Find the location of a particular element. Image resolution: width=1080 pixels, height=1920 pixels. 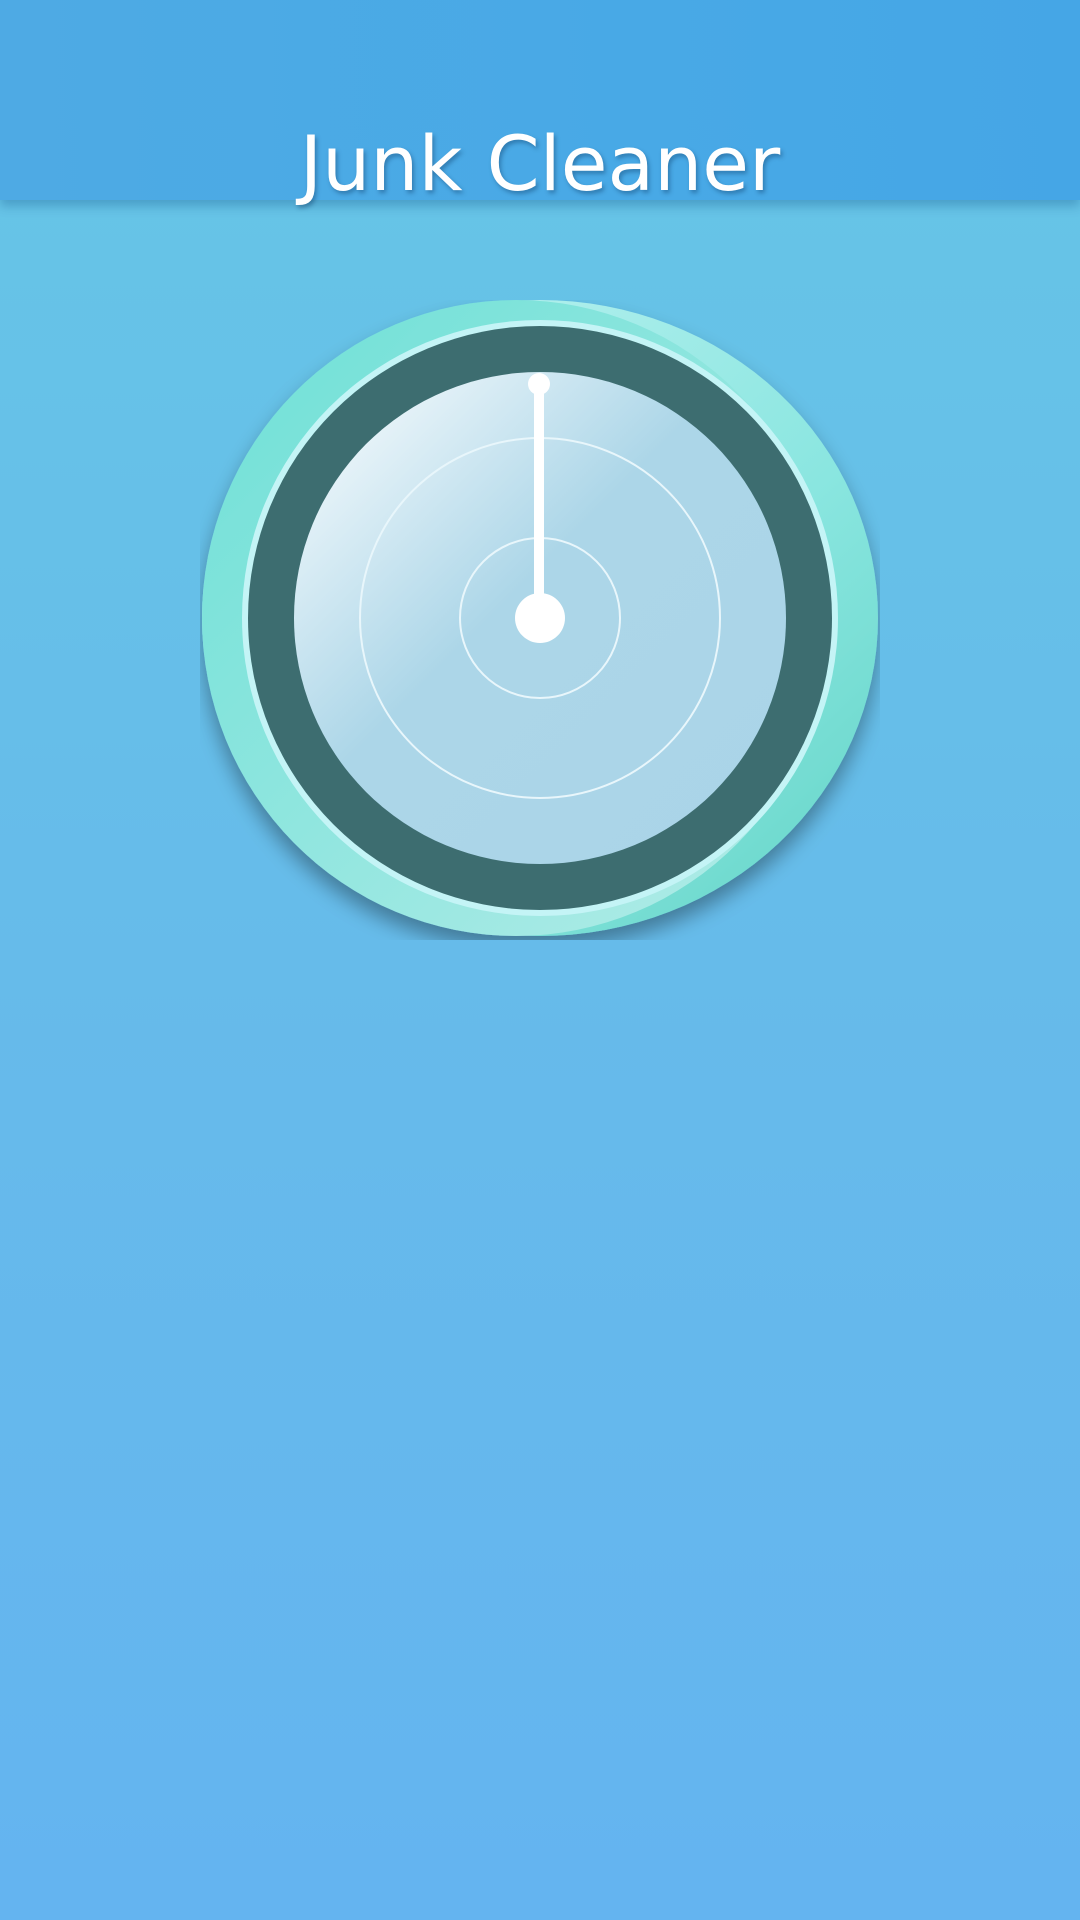

app-title: Junk Cleaner is located at coordinates (540, 163).